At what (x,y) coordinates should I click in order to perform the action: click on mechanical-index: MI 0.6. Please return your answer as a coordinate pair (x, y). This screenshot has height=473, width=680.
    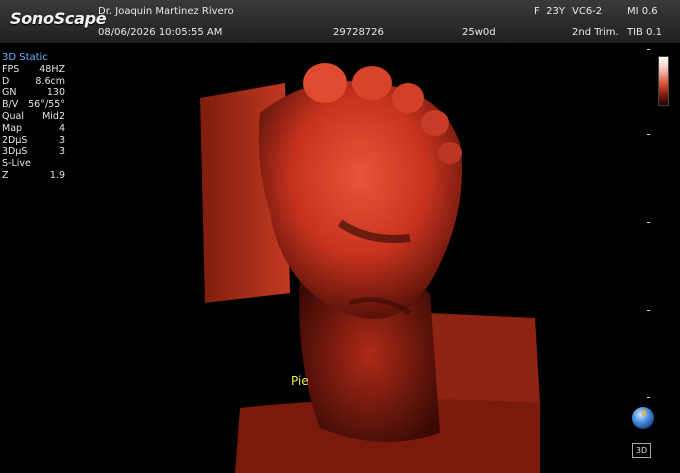
    Looking at the image, I should click on (642, 11).